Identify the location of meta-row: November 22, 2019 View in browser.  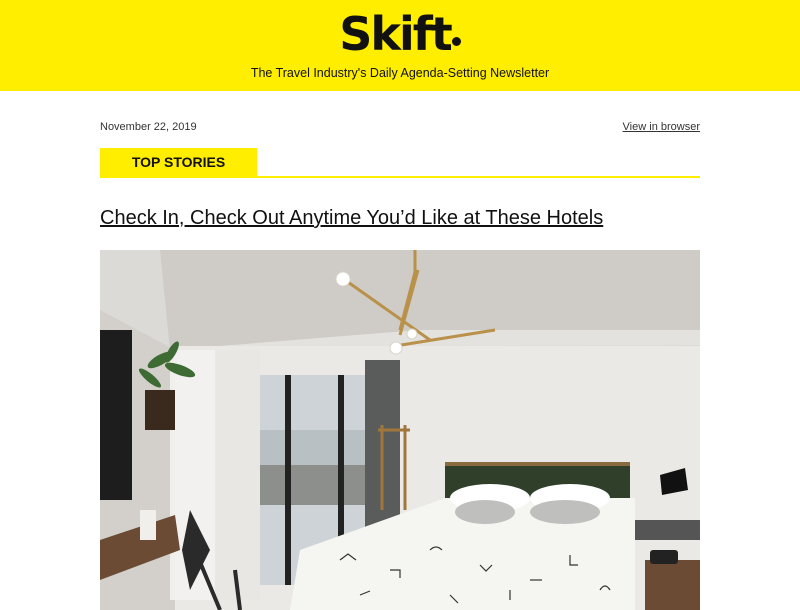
(400, 128).